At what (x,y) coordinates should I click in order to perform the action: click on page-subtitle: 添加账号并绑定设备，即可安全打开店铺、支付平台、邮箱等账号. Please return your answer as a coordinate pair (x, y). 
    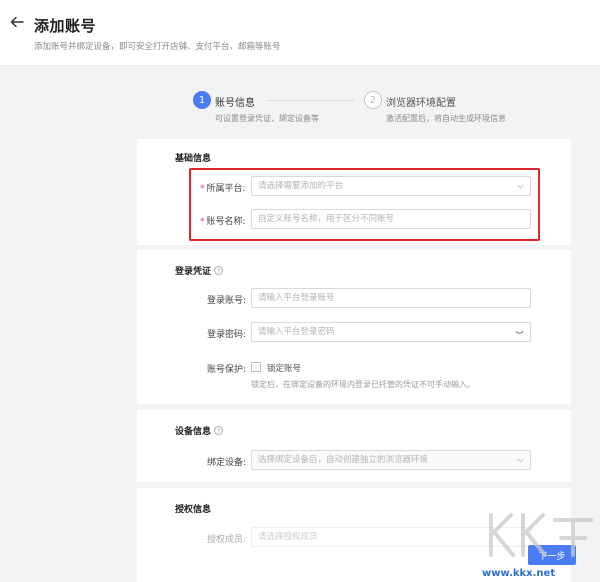
    Looking at the image, I should click on (157, 47).